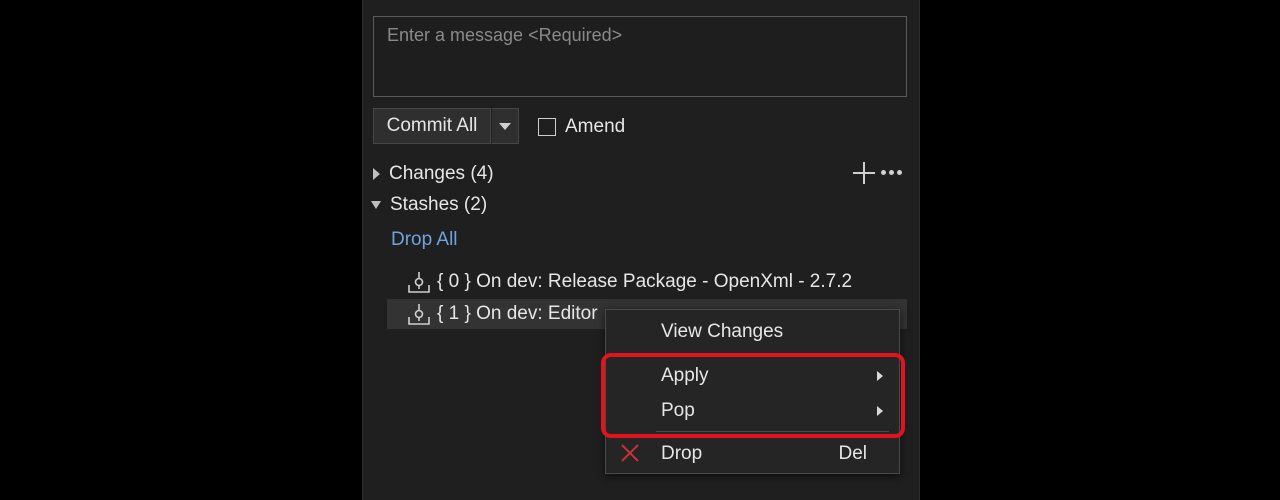  I want to click on stash-item-label: { 1 } On dev: Editor, so click(517, 313).